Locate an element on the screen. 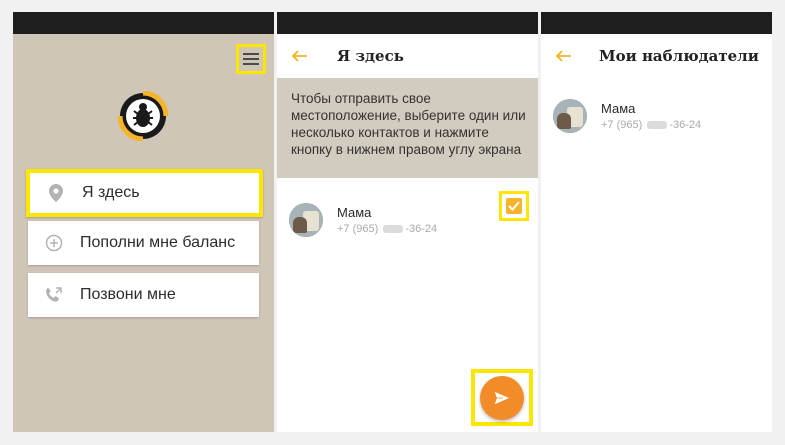  phone-callback-icon is located at coordinates (54, 295).